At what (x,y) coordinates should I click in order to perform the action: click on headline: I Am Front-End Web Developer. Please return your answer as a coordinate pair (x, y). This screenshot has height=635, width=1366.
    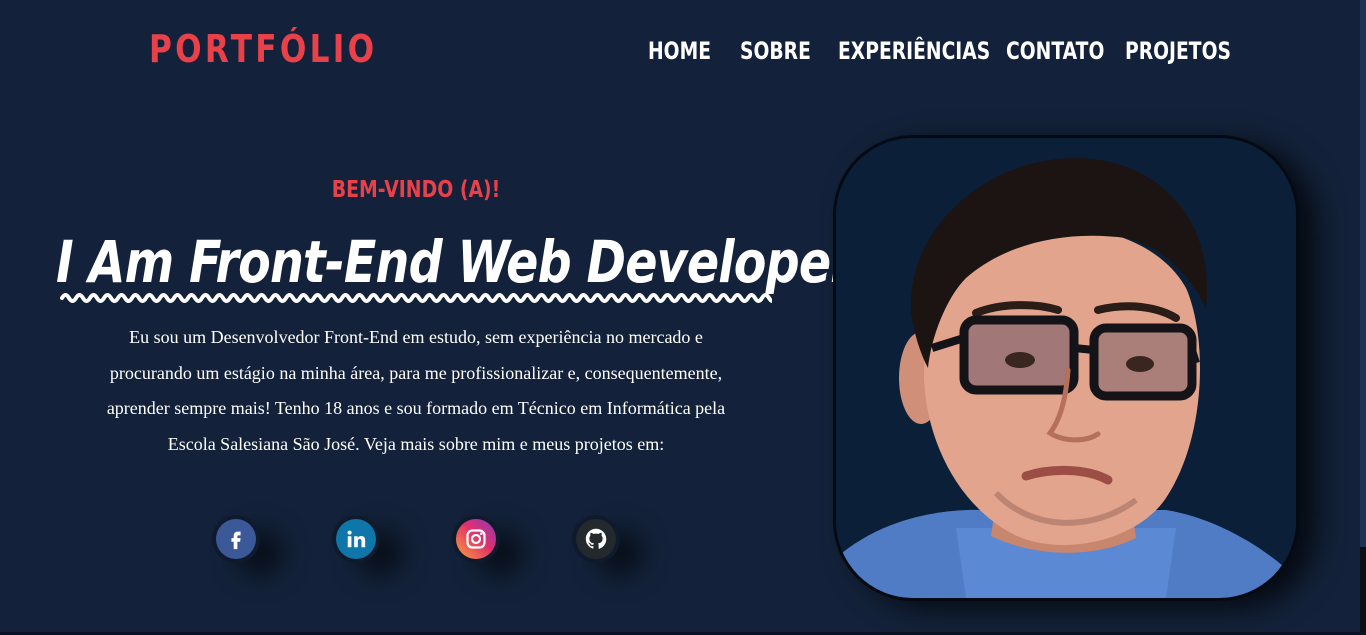
    Looking at the image, I should click on (455, 262).